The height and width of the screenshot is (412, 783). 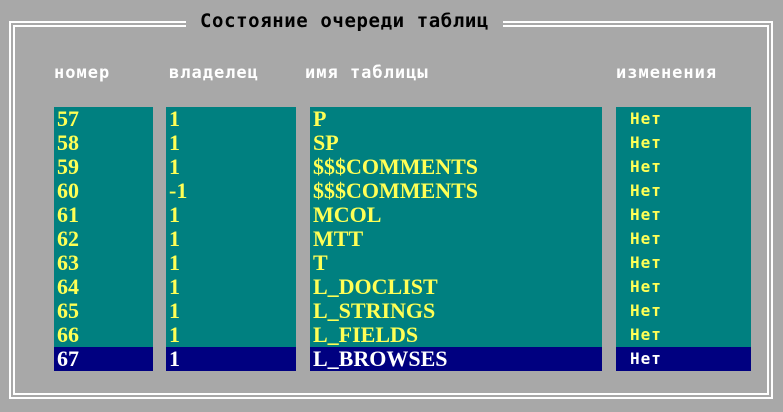 I want to click on header-number: номер, so click(x=82, y=73).